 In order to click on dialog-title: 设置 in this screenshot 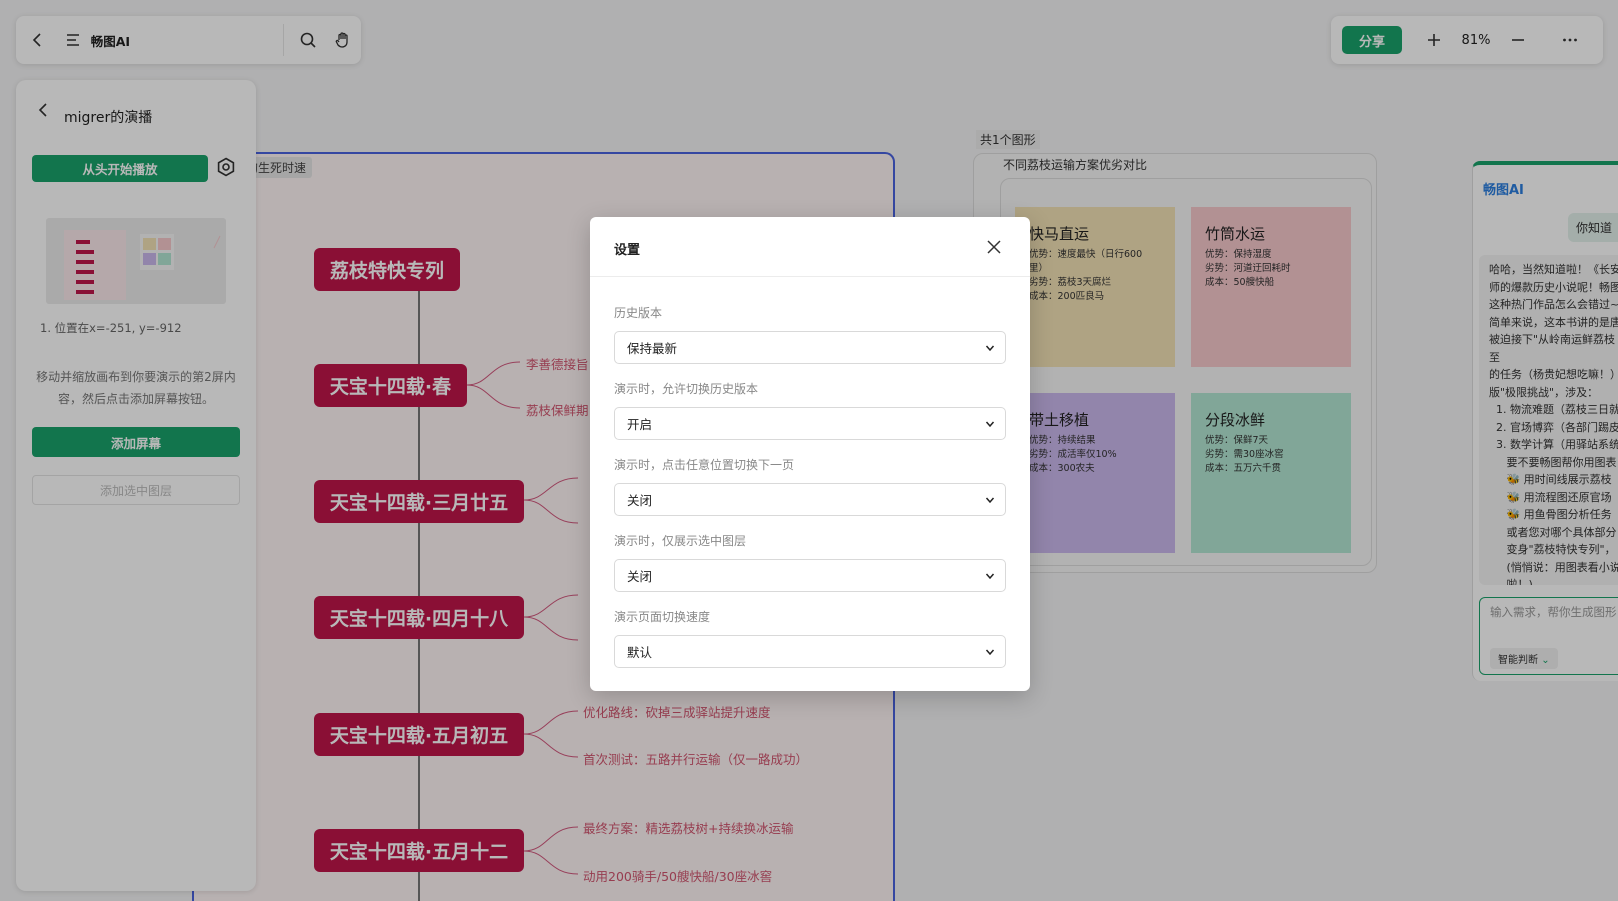, I will do `click(627, 250)`.